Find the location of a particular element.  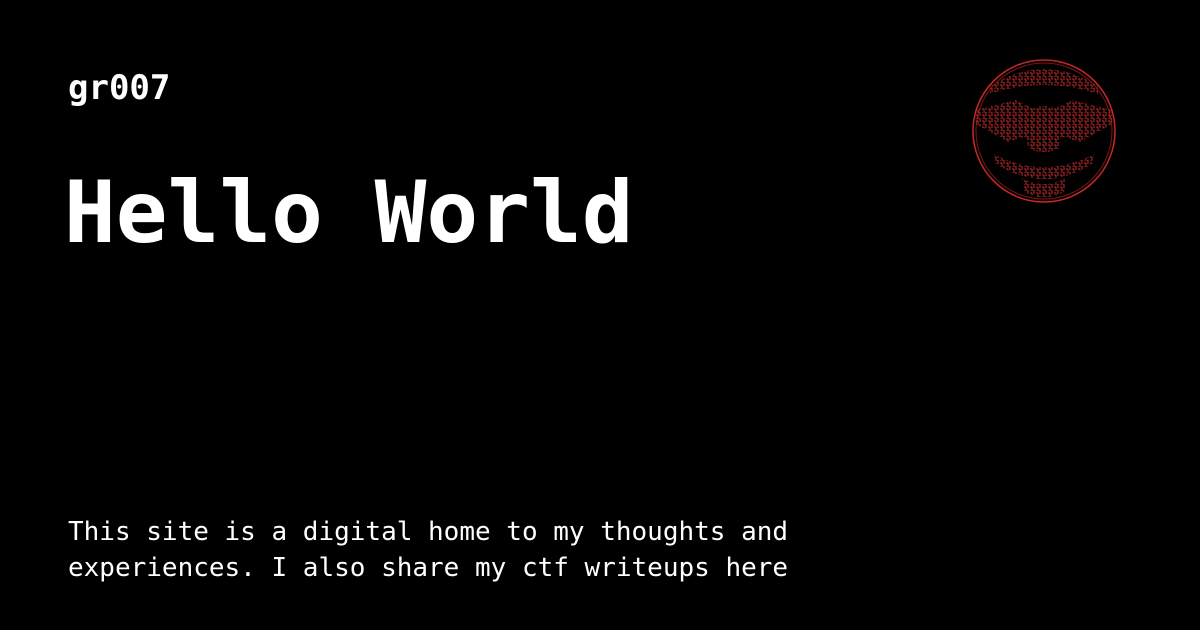

page-title: Hello World is located at coordinates (349, 213).